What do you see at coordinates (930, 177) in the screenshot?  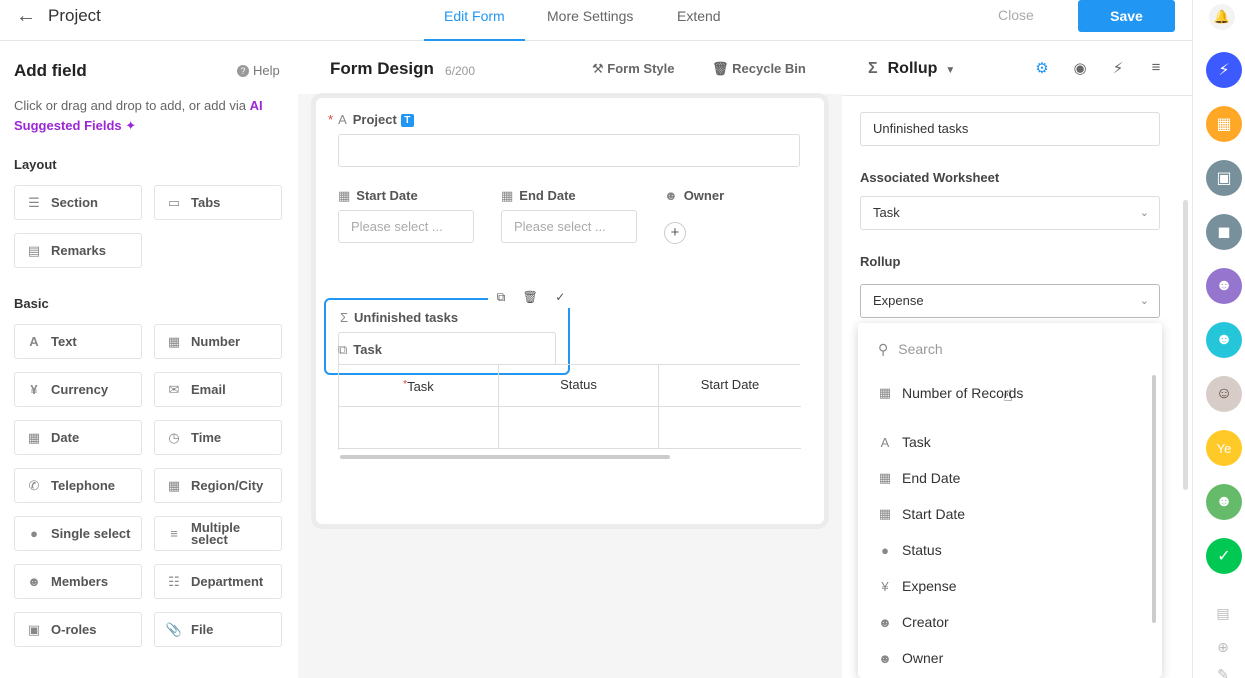 I see `associated-worksheet-label: Associated Worksheet` at bounding box center [930, 177].